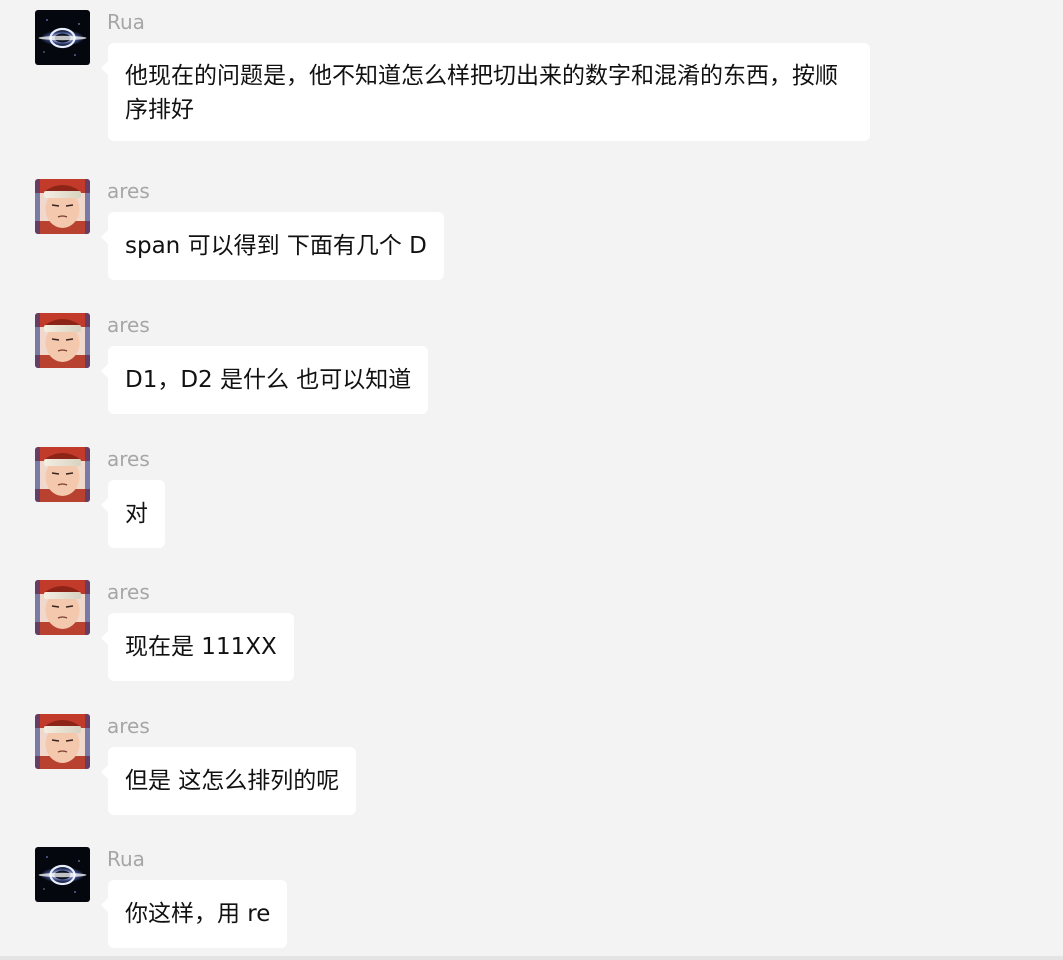 The width and height of the screenshot is (1063, 960). Describe the element at coordinates (272, 246) in the screenshot. I see `message-bubble: span 可以得到 下面有几个 D` at that location.